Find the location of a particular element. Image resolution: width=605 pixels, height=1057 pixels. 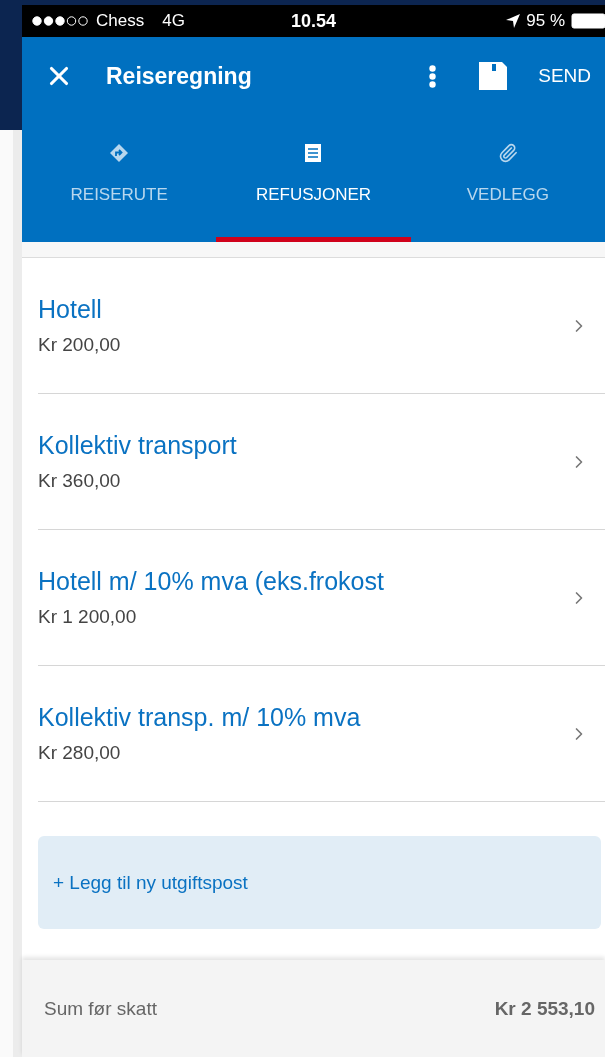

sum-label: Sum før skatt is located at coordinates (101, 1008).